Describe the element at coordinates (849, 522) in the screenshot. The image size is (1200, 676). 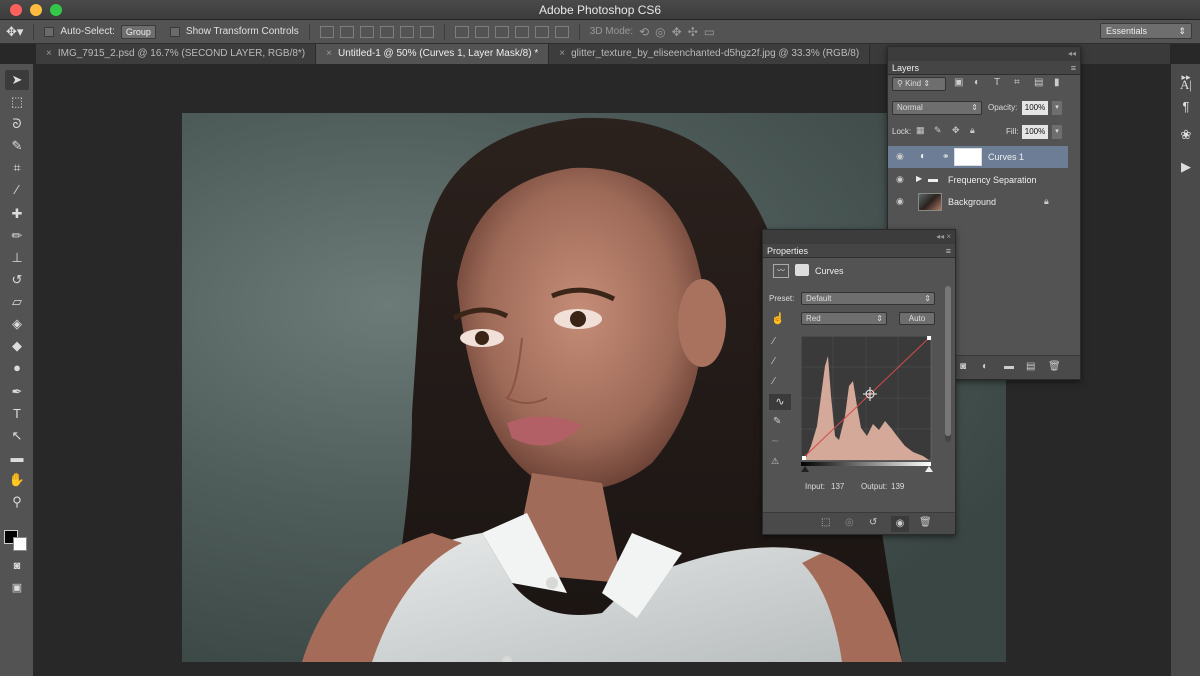
I see `view-previous-icon: ◎` at that location.